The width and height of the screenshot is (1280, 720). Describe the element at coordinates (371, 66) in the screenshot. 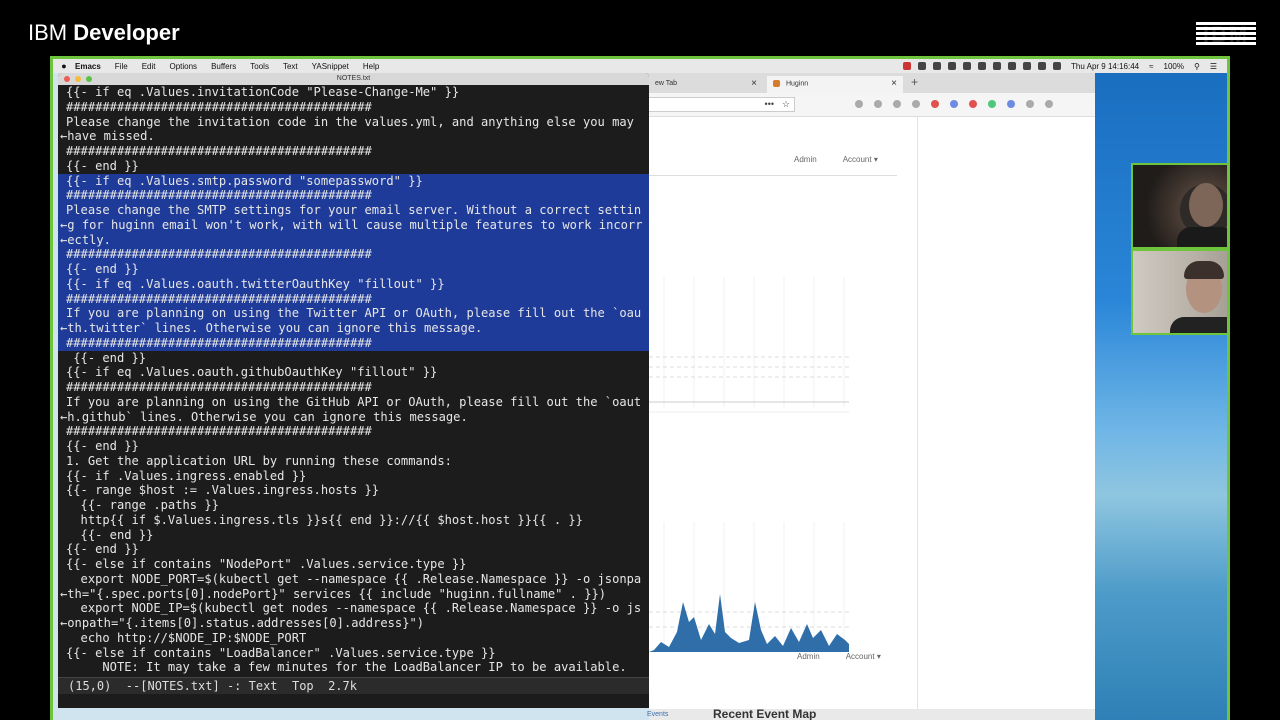

I see `menu-help: Help` at that location.